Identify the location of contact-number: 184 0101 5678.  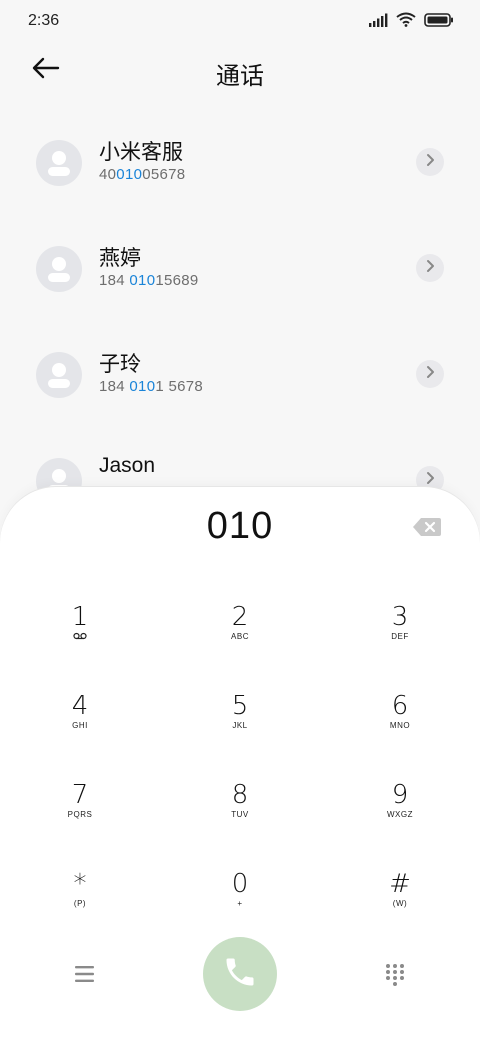
(151, 386).